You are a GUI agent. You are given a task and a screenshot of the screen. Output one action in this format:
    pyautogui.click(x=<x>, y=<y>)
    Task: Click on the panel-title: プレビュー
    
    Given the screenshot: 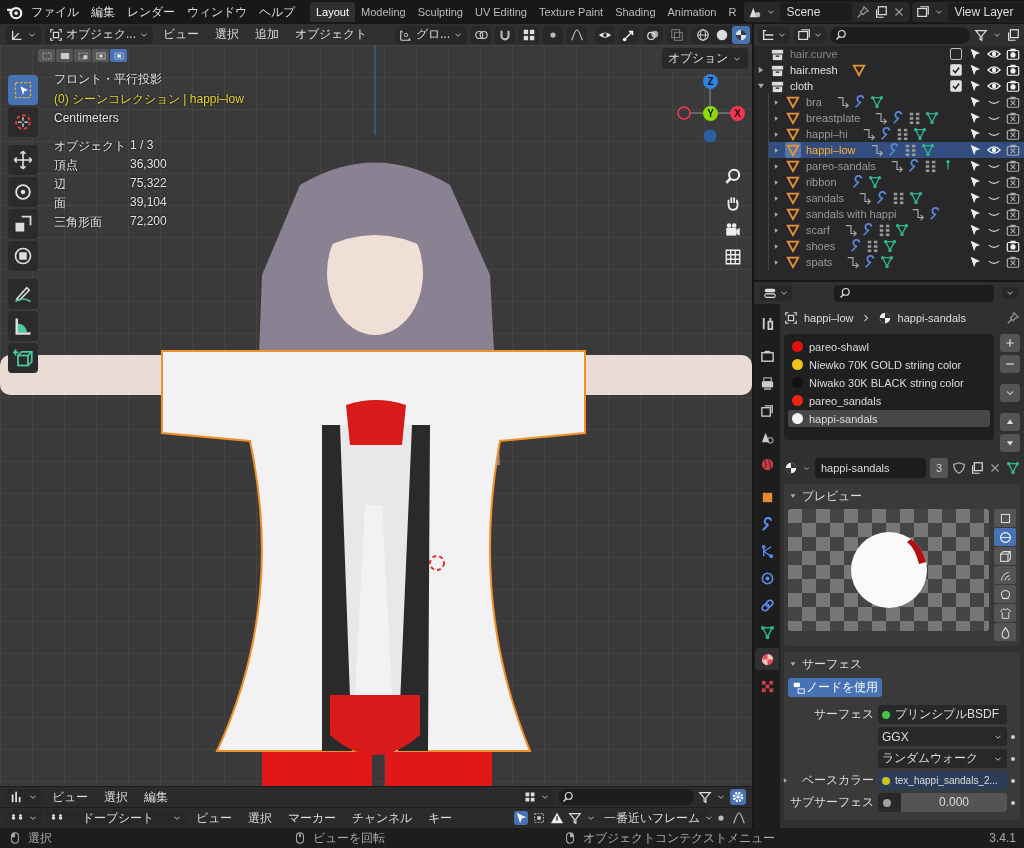 What is the action you would take?
    pyautogui.click(x=832, y=496)
    